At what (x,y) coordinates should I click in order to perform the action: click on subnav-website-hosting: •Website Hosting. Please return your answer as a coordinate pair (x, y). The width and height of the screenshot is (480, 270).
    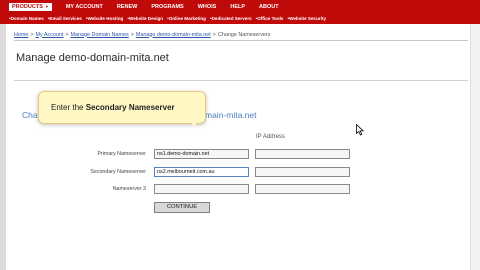
    Looking at the image, I should click on (105, 18).